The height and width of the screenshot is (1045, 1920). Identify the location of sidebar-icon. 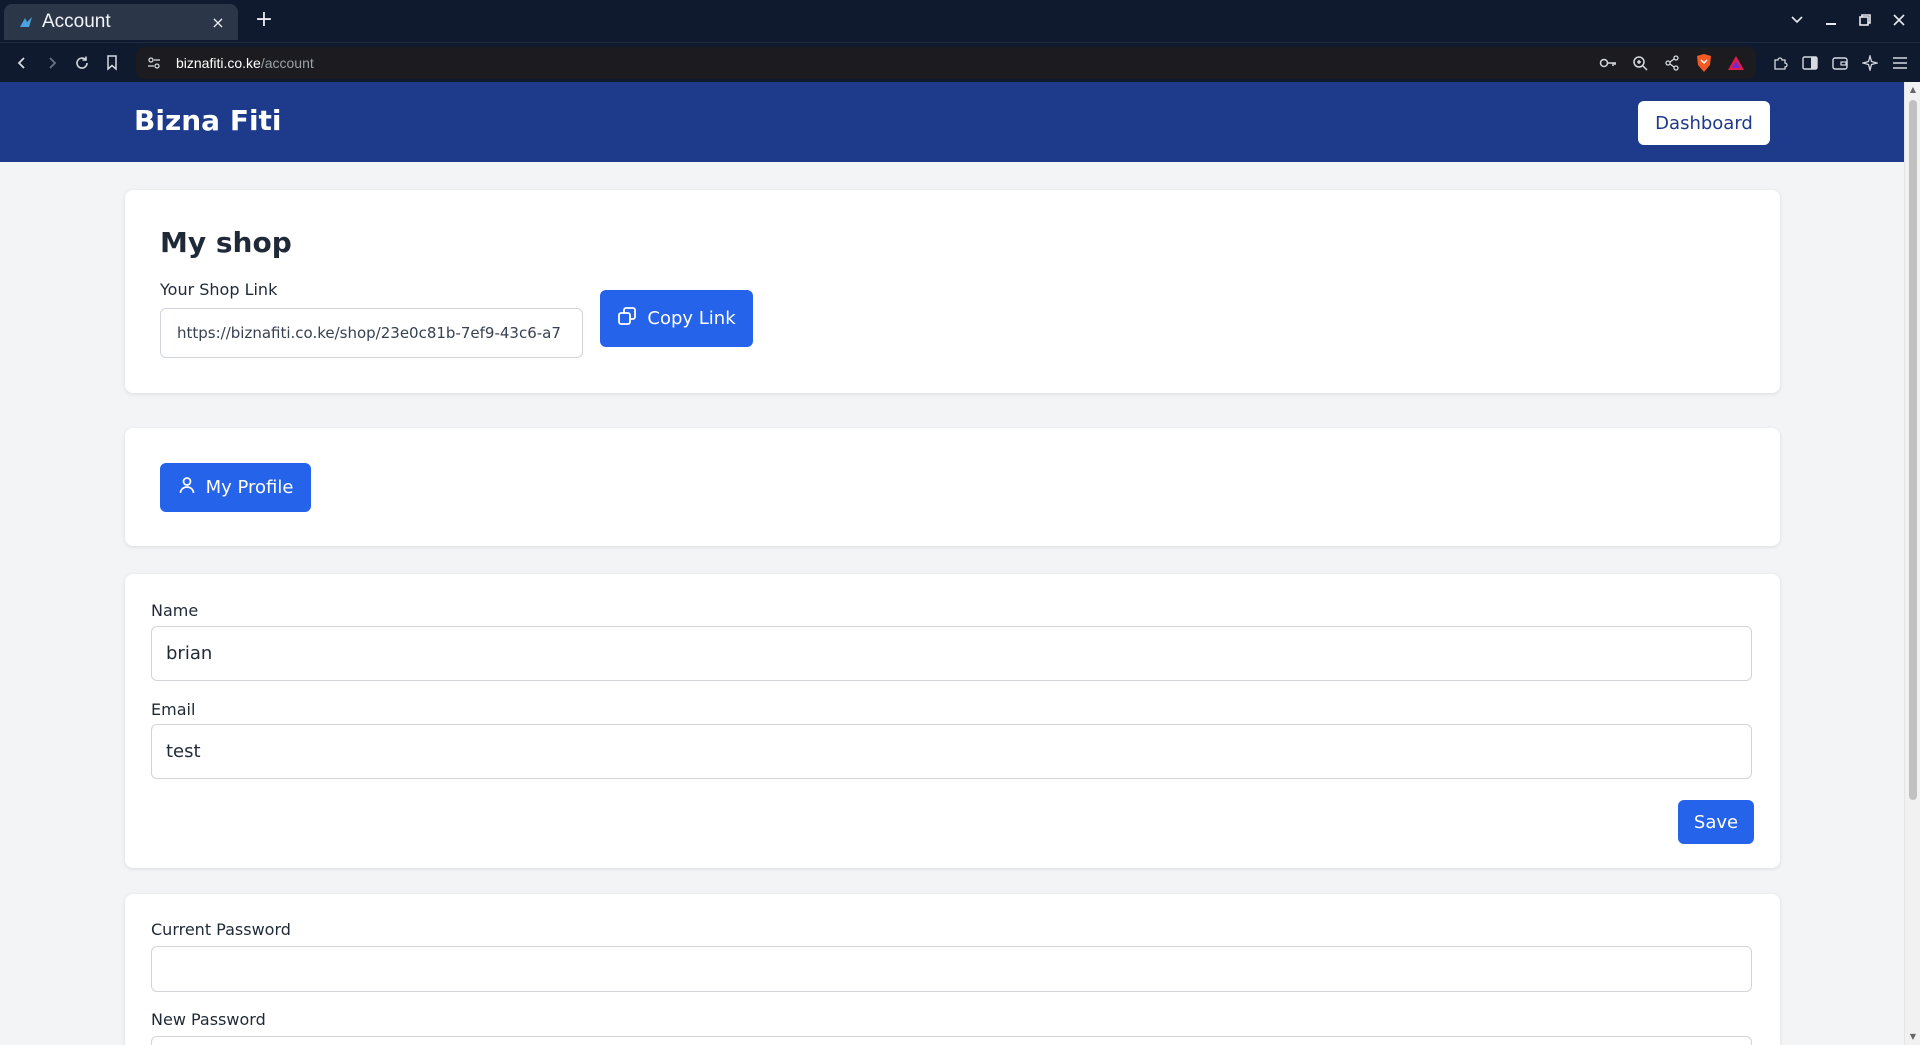
(1810, 63).